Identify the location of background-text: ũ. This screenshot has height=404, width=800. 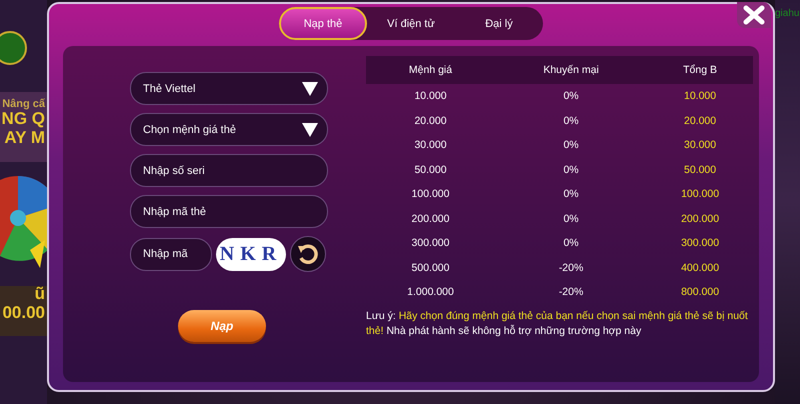
(39, 294).